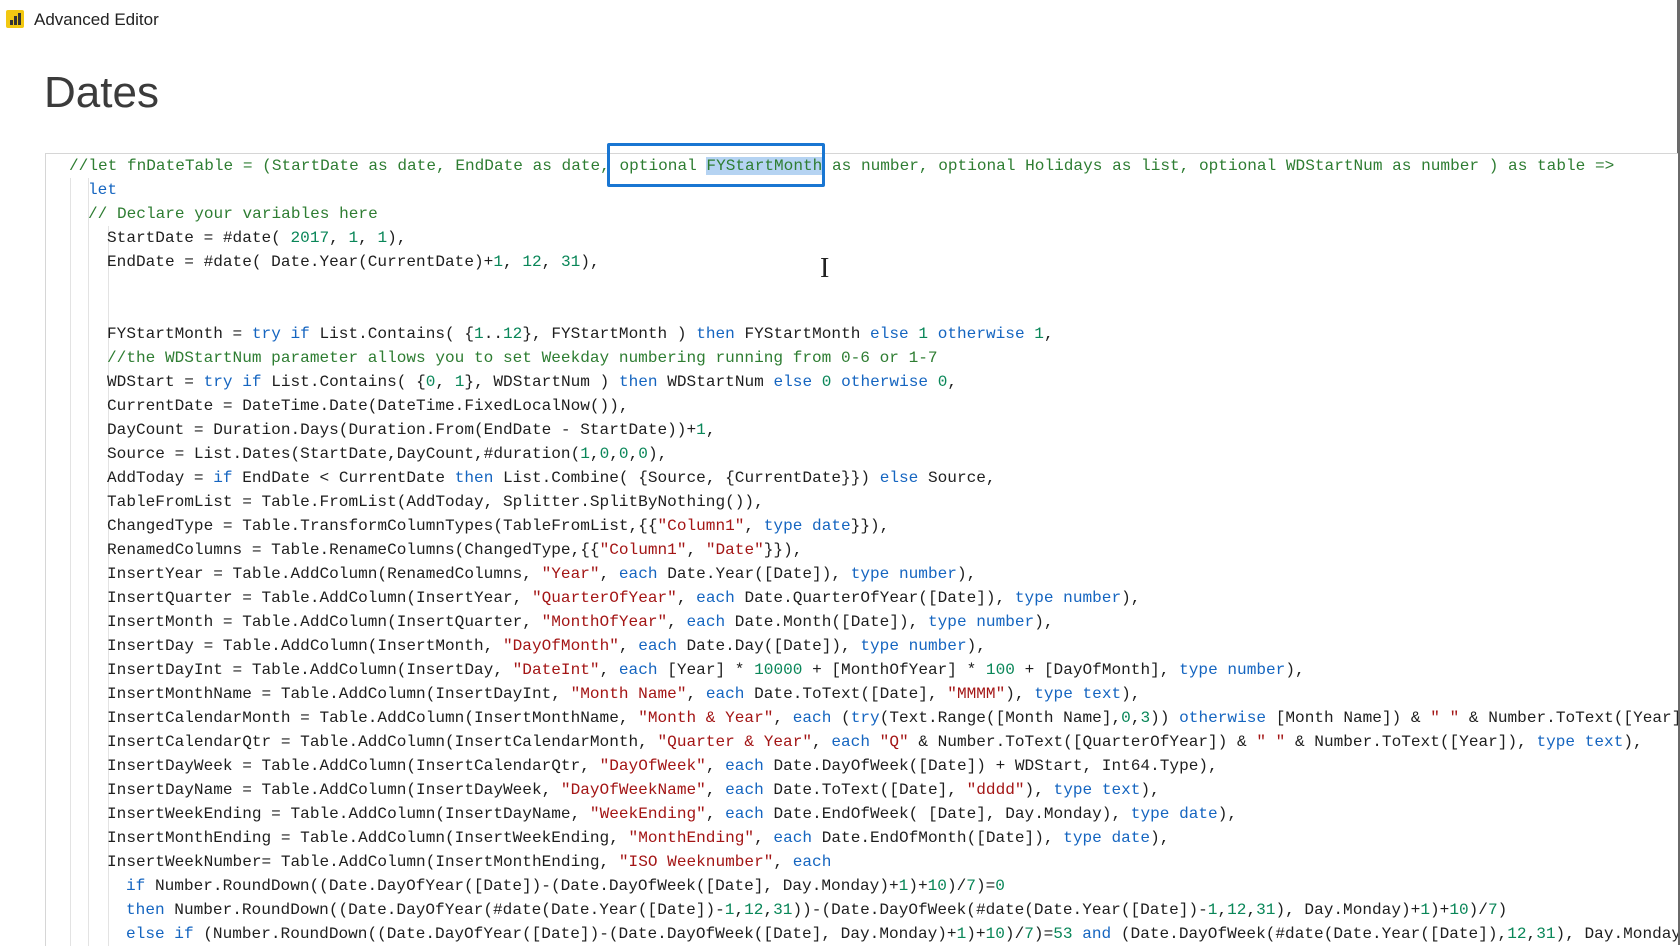  I want to click on code-token: & Number.ToText([QuarterOfYear]) &, so click(1082, 742).